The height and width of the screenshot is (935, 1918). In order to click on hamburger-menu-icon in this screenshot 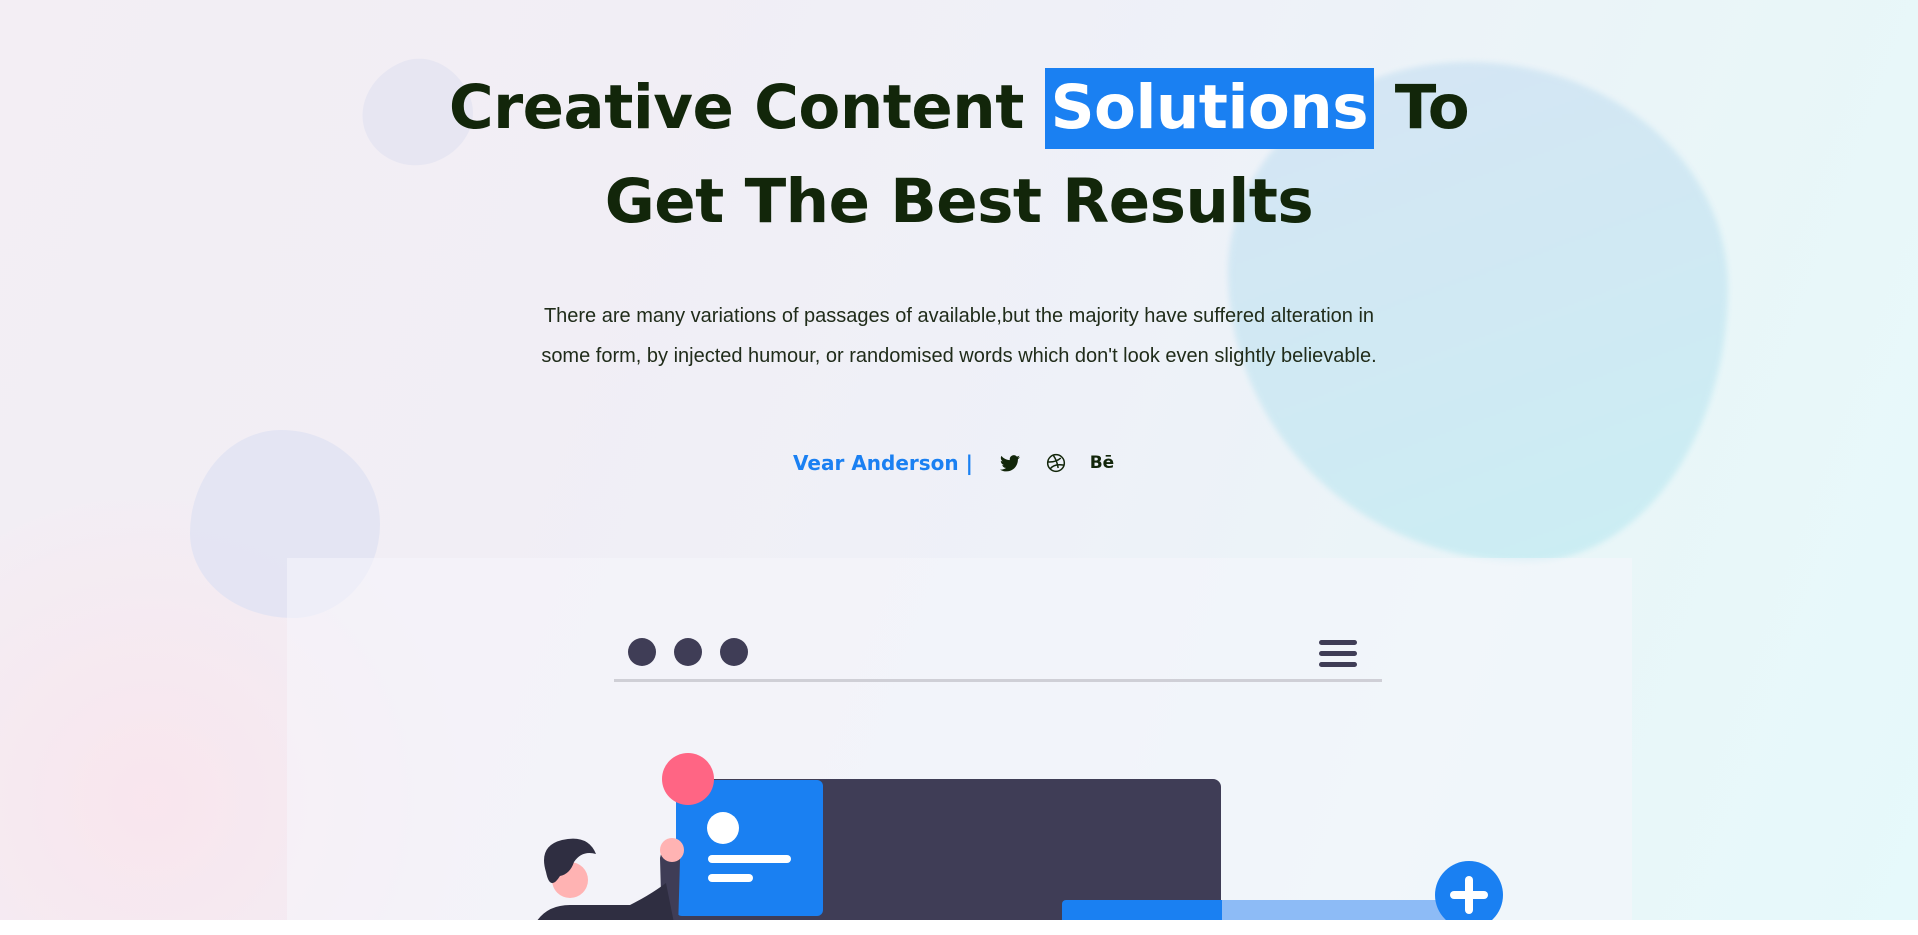, I will do `click(1338, 653)`.